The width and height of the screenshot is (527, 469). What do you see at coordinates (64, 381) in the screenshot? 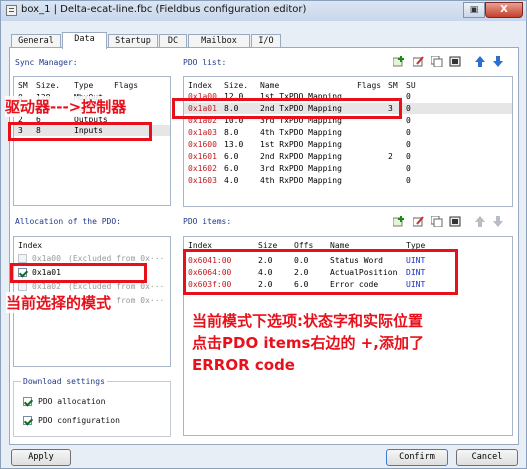
I see `download-settings-label: Download settings` at bounding box center [64, 381].